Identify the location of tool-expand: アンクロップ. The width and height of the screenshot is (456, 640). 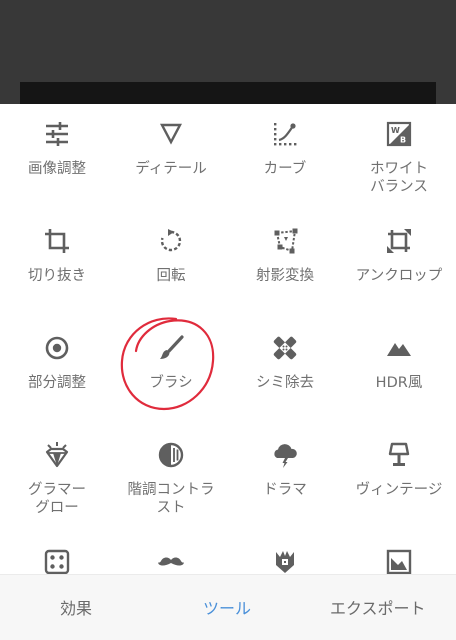
(399, 264).